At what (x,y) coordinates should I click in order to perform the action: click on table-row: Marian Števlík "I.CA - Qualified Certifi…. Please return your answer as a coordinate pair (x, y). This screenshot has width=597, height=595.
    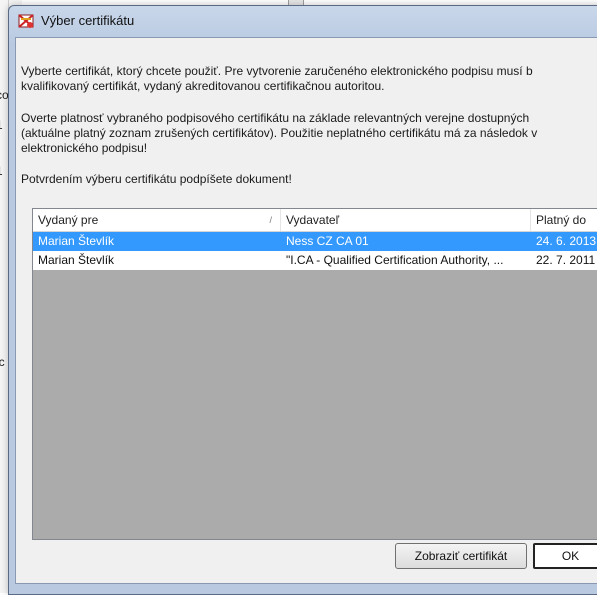
    Looking at the image, I should click on (315, 260).